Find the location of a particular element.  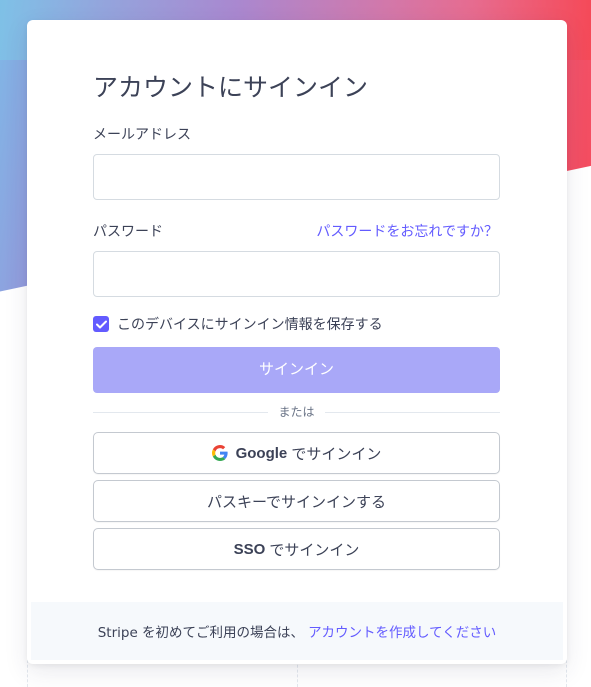

remember-device-row: このデバイスにサインイン情報を保存する is located at coordinates (238, 324).